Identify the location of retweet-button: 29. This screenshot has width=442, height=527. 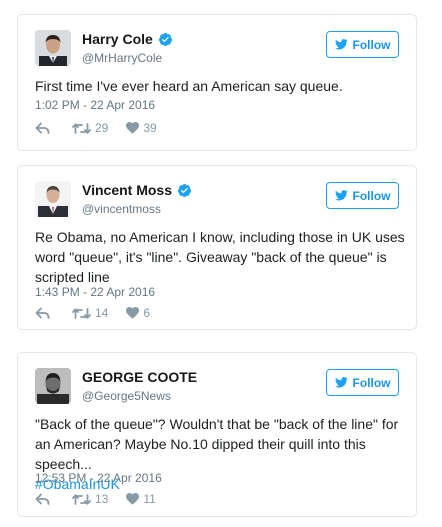
(90, 128).